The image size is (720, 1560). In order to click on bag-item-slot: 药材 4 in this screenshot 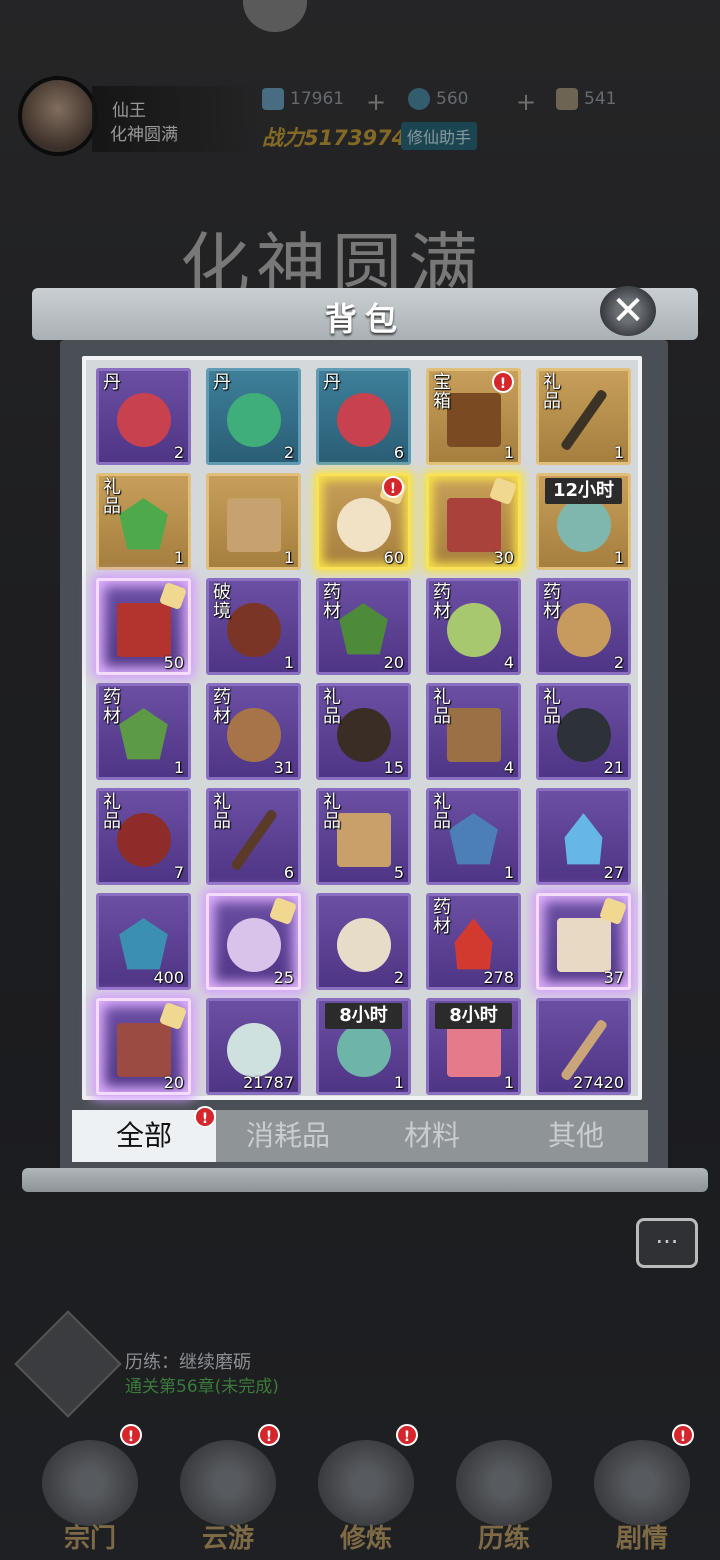, I will do `click(473, 626)`.